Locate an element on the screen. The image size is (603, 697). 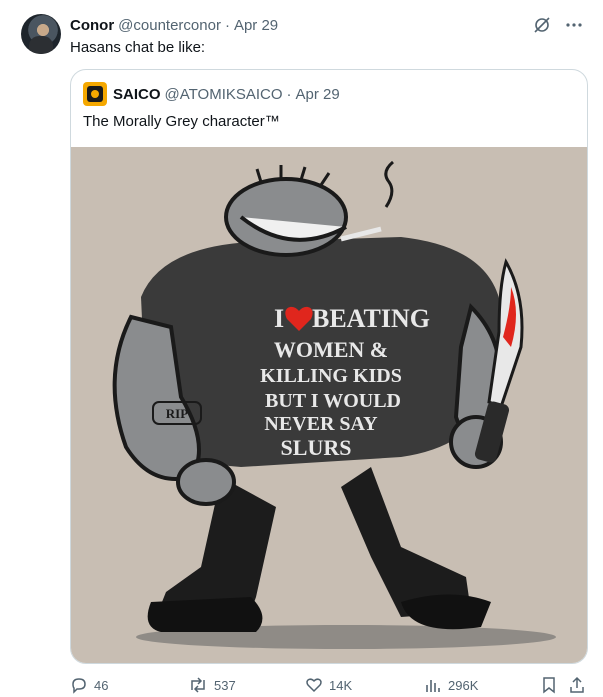
share-button is located at coordinates (577, 685).